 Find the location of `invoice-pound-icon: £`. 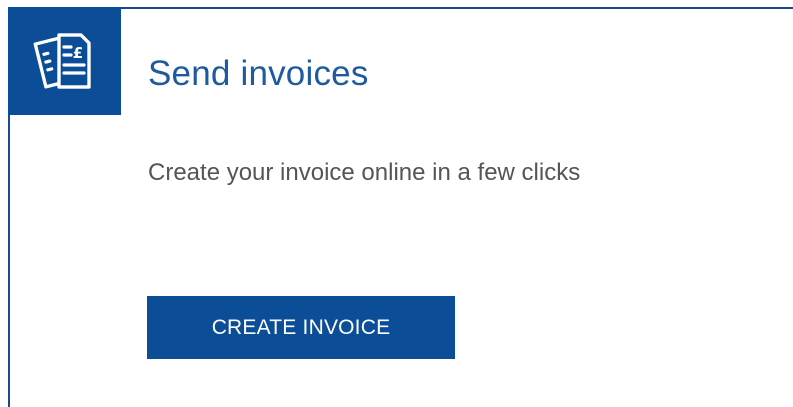

invoice-pound-icon: £ is located at coordinates (62, 61).